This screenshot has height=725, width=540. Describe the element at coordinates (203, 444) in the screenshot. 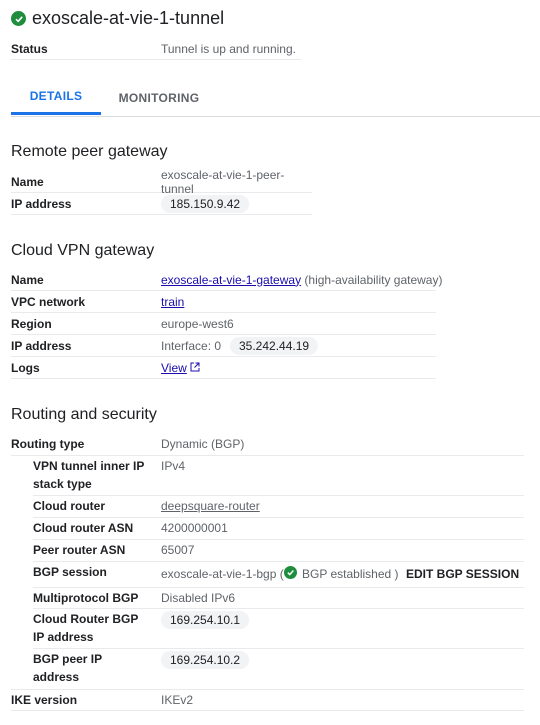

I see `routing-type-value: Dynamic (BGP)` at that location.